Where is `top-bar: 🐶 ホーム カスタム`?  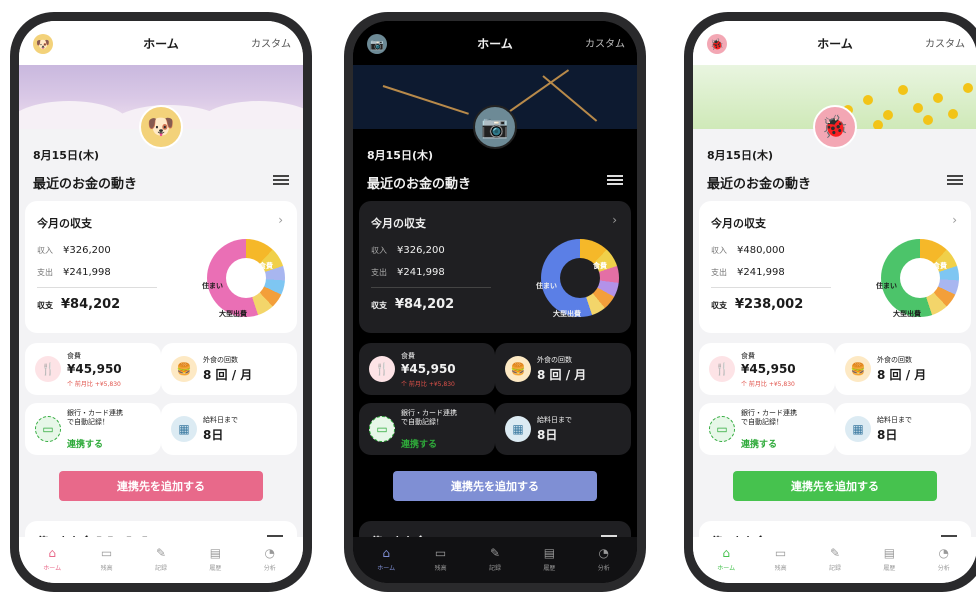 top-bar: 🐶 ホーム カスタム is located at coordinates (161, 43).